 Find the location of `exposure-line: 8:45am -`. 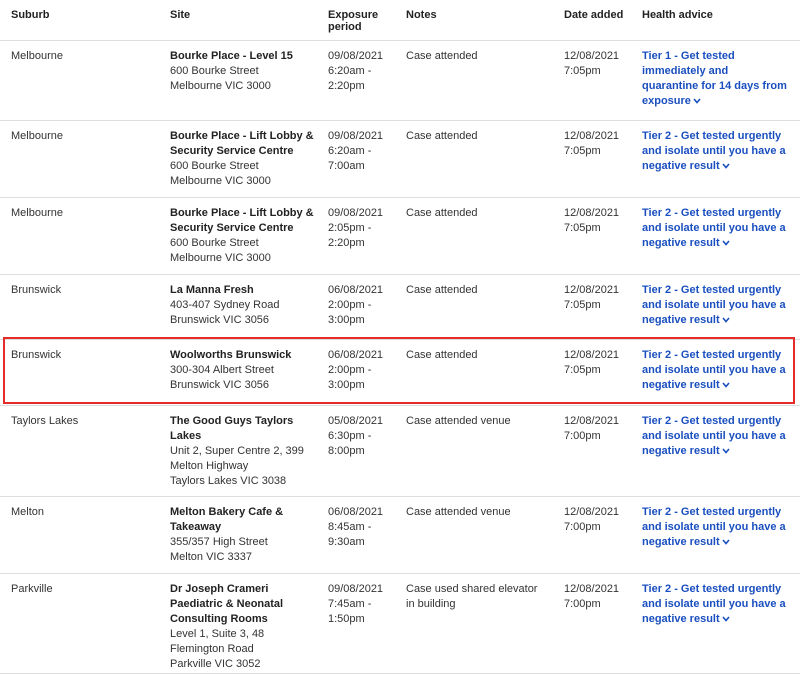

exposure-line: 8:45am - is located at coordinates (350, 527).